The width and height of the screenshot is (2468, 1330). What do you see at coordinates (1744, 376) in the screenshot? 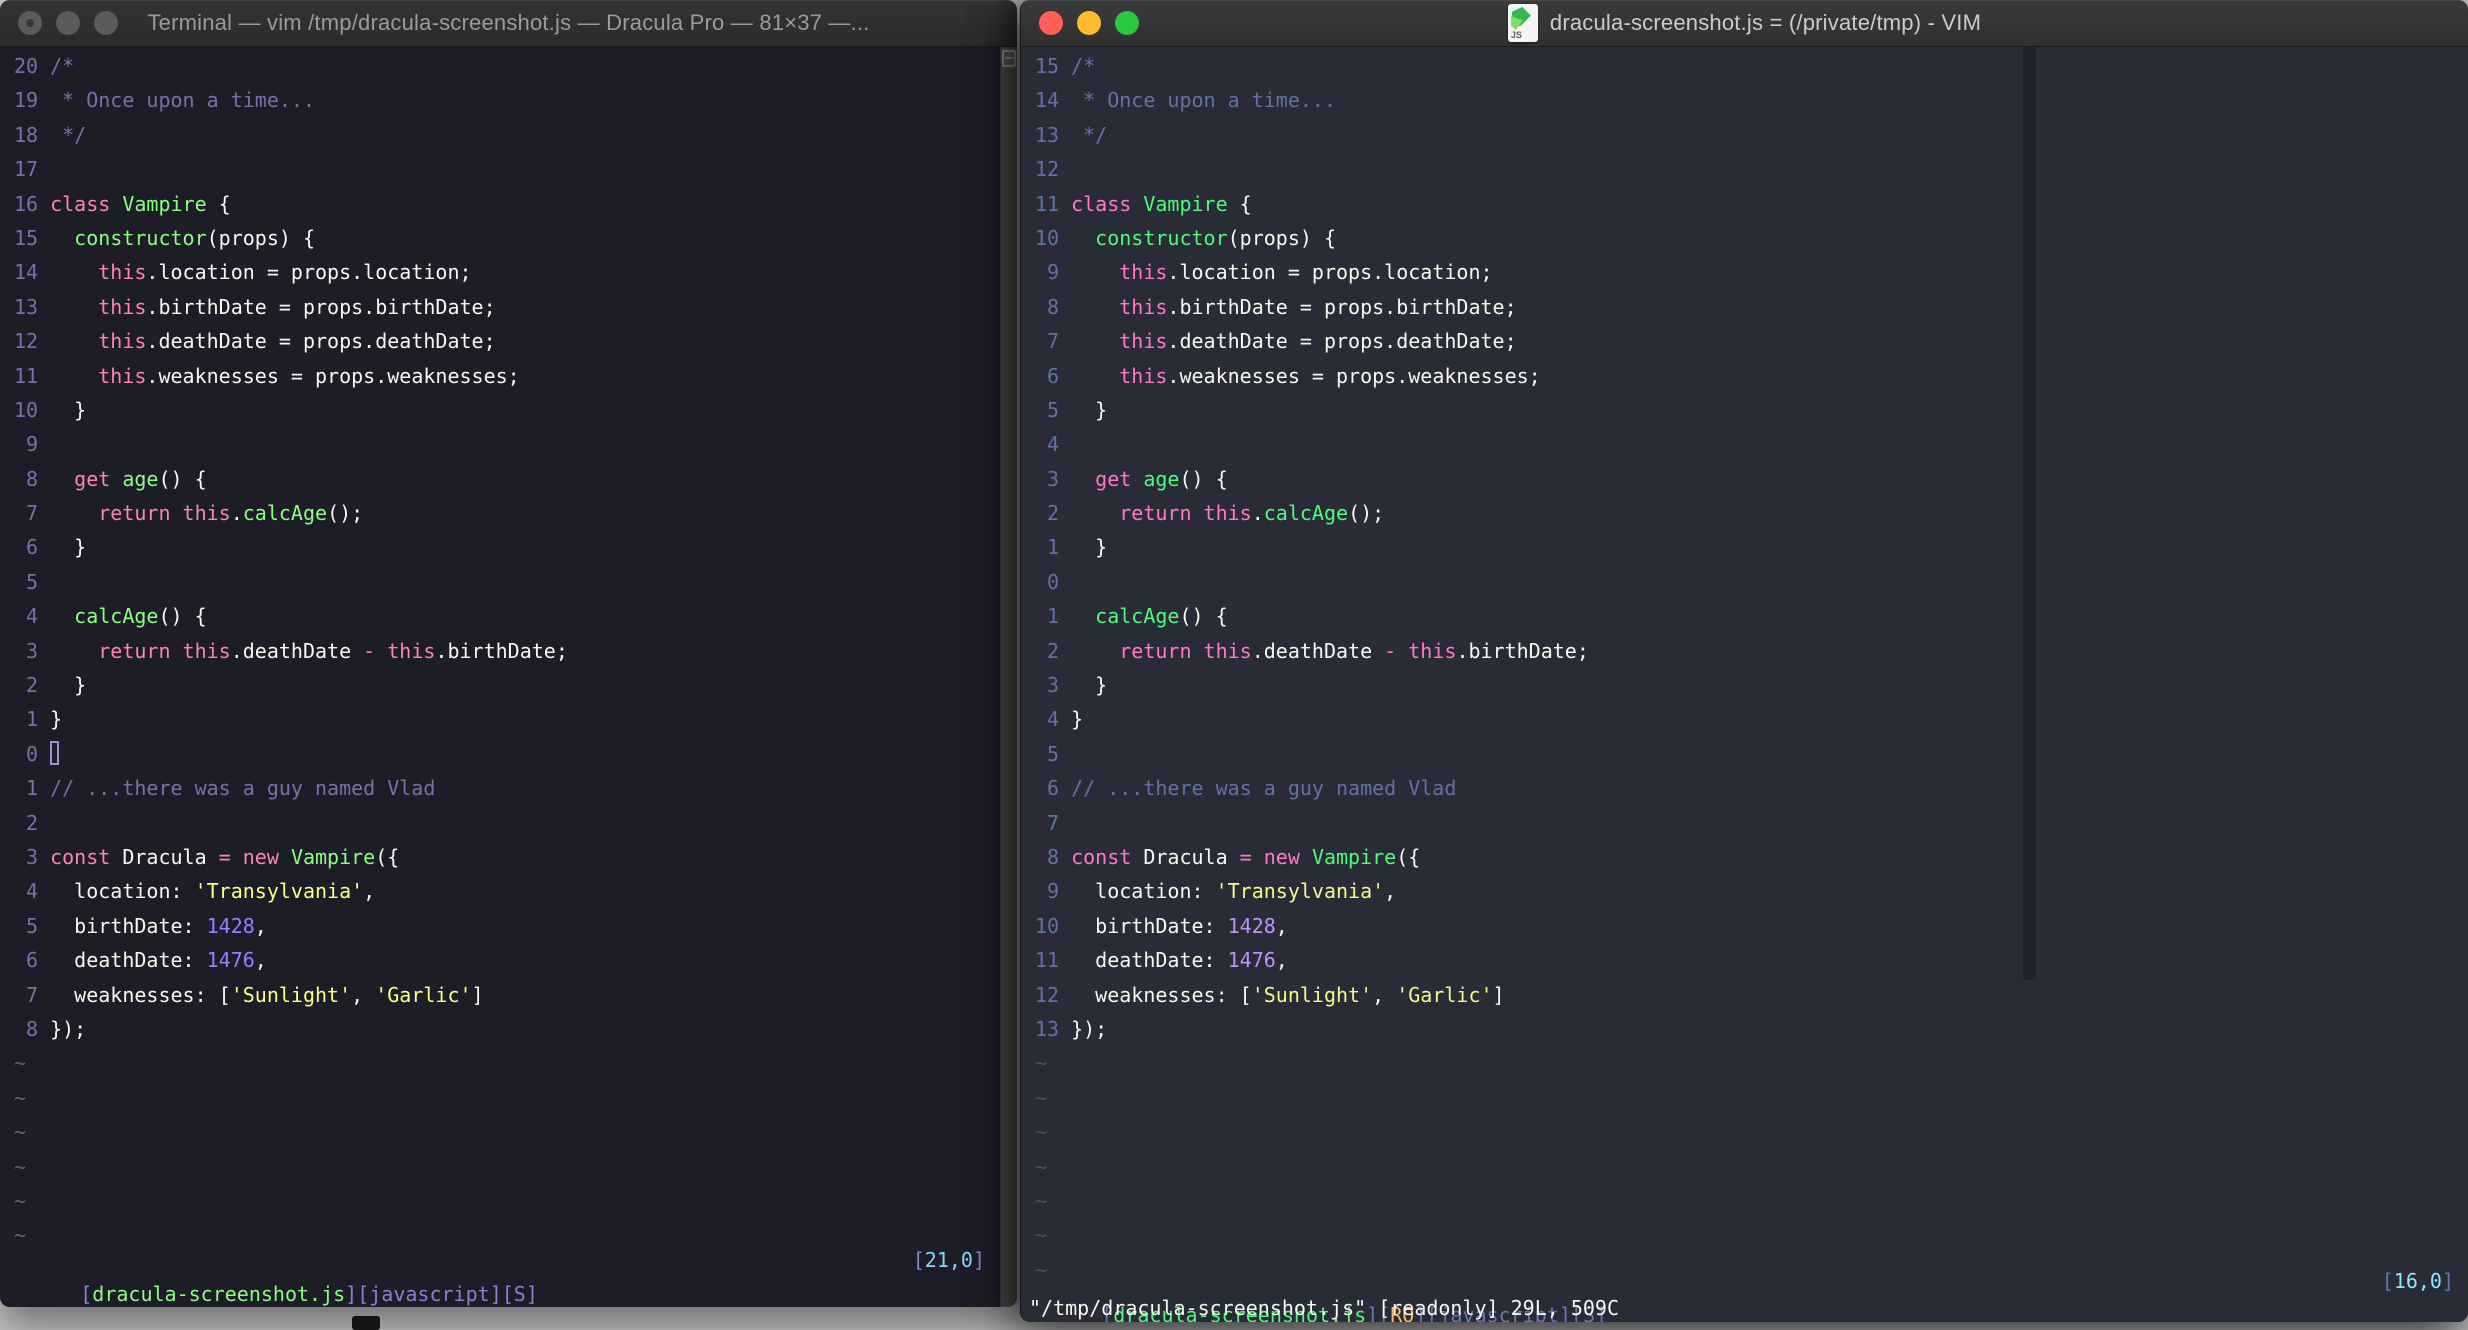
I see `code-line: 6 this.weaknesses = props.weaknesses;` at bounding box center [1744, 376].